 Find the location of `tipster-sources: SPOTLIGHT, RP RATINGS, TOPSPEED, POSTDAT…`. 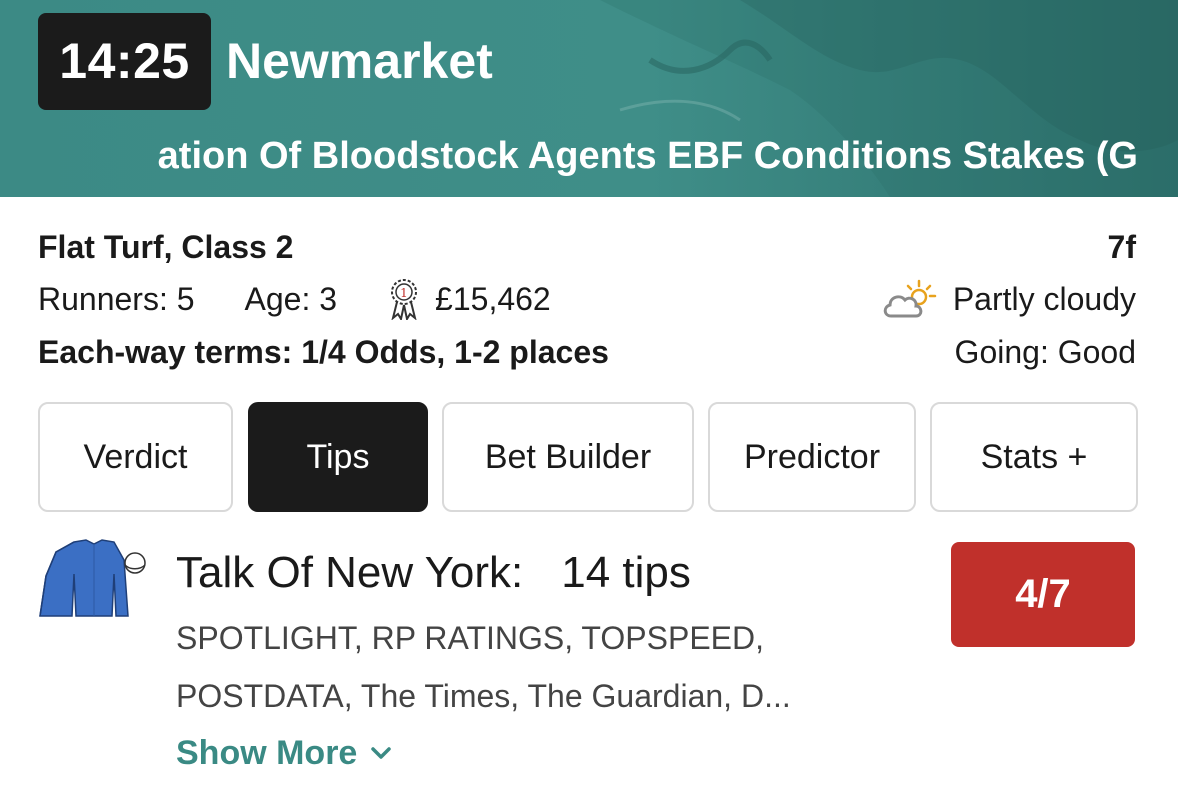

tipster-sources: SPOTLIGHT, RP RATINGS, TOPSPEED, POSTDAT… is located at coordinates (546, 667).